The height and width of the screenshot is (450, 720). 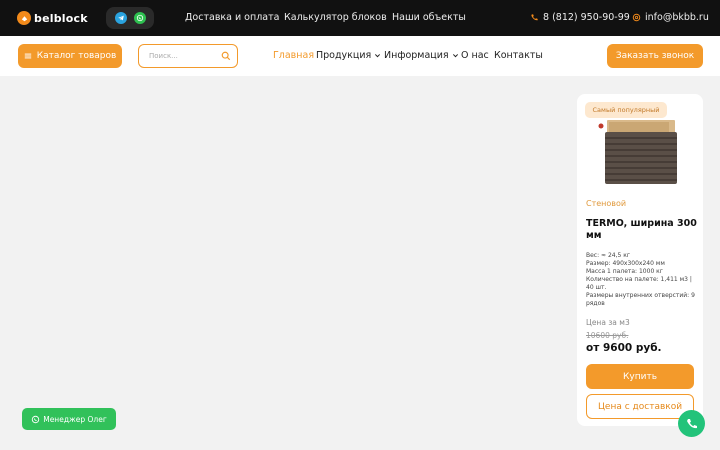 I want to click on catalog-label: Каталог товаров, so click(x=76, y=56).